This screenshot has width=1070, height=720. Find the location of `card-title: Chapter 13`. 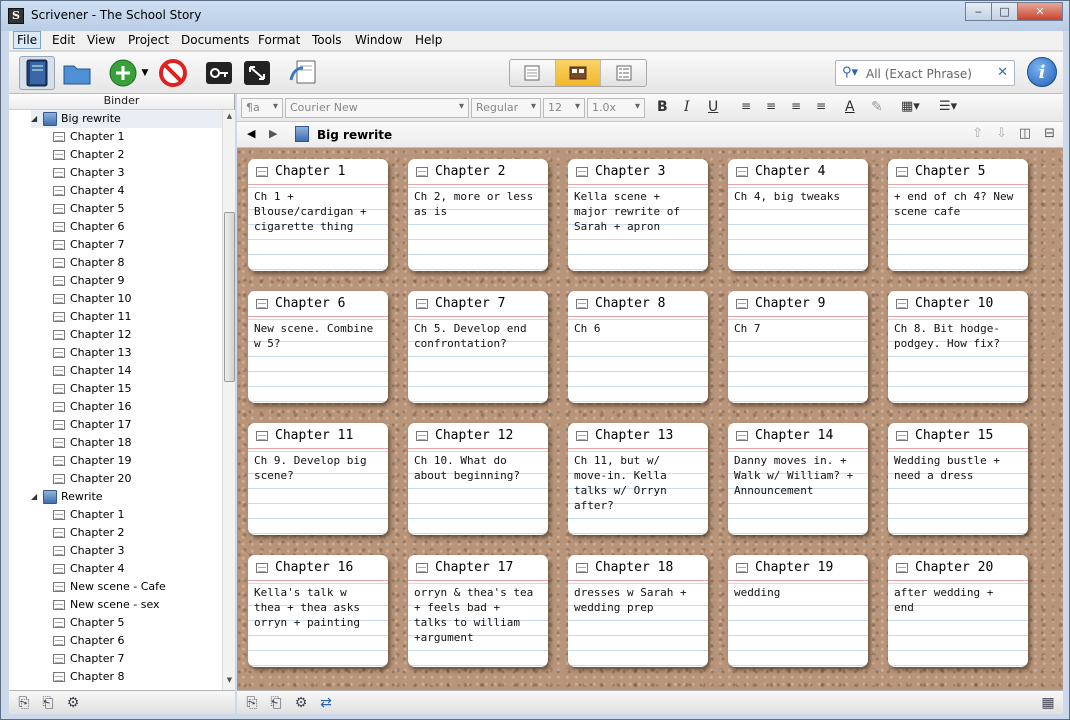

card-title: Chapter 13 is located at coordinates (638, 436).